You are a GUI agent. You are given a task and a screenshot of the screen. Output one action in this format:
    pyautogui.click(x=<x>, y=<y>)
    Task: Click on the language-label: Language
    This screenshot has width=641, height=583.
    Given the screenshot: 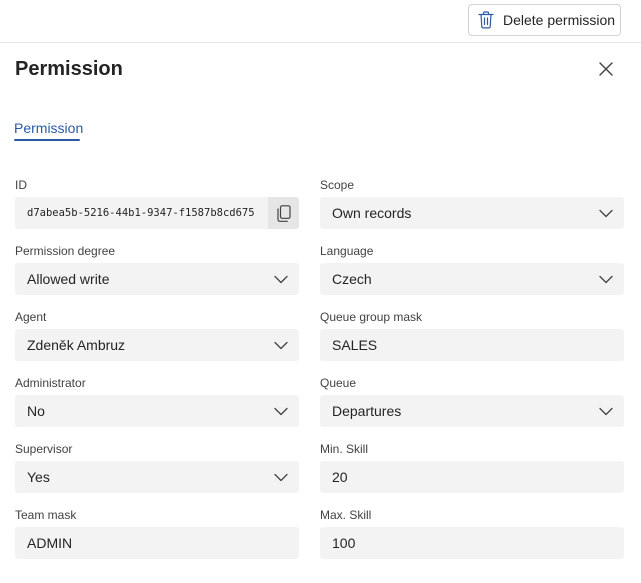 What is the action you would take?
    pyautogui.click(x=347, y=251)
    